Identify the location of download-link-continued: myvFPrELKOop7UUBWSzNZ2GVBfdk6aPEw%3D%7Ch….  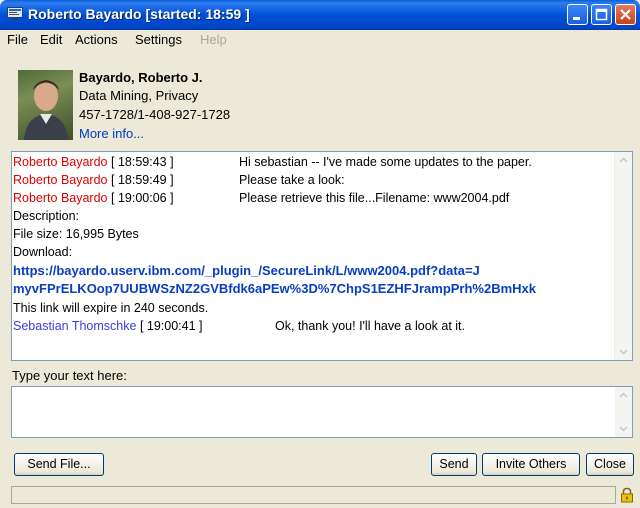
(274, 288).